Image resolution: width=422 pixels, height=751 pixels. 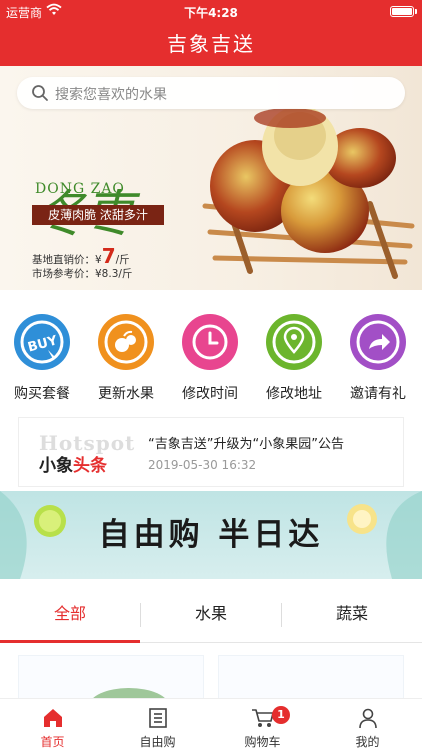 What do you see at coordinates (126, 342) in the screenshot?
I see `fruit-icon` at bounding box center [126, 342].